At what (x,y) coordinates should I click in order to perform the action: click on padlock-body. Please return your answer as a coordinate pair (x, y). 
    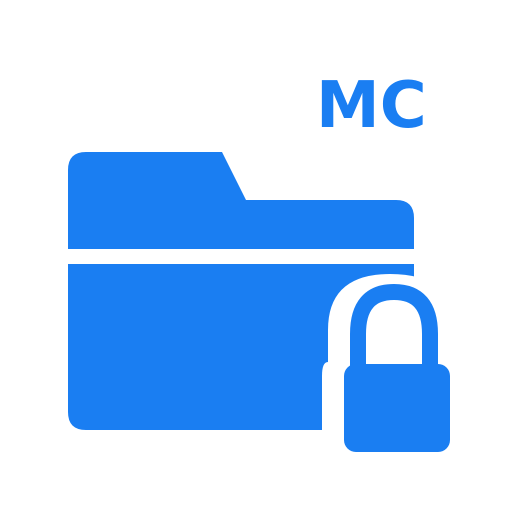
    Looking at the image, I should click on (397, 408).